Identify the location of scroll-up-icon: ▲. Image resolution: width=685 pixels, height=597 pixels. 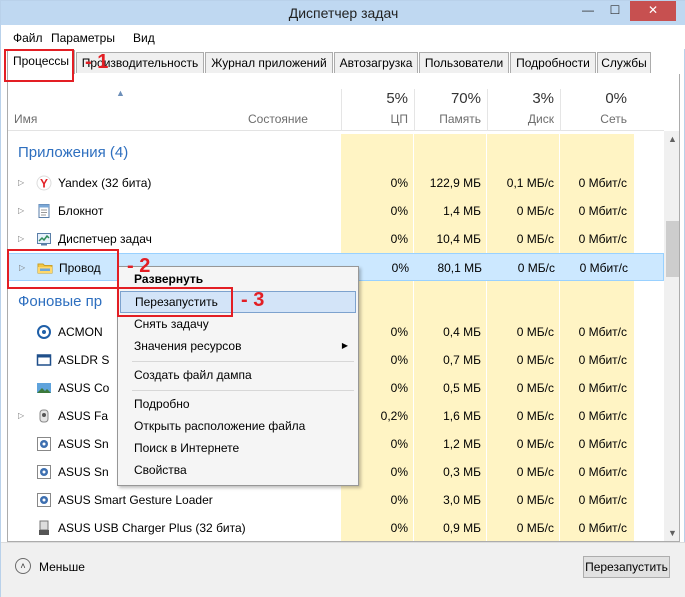
(671, 139).